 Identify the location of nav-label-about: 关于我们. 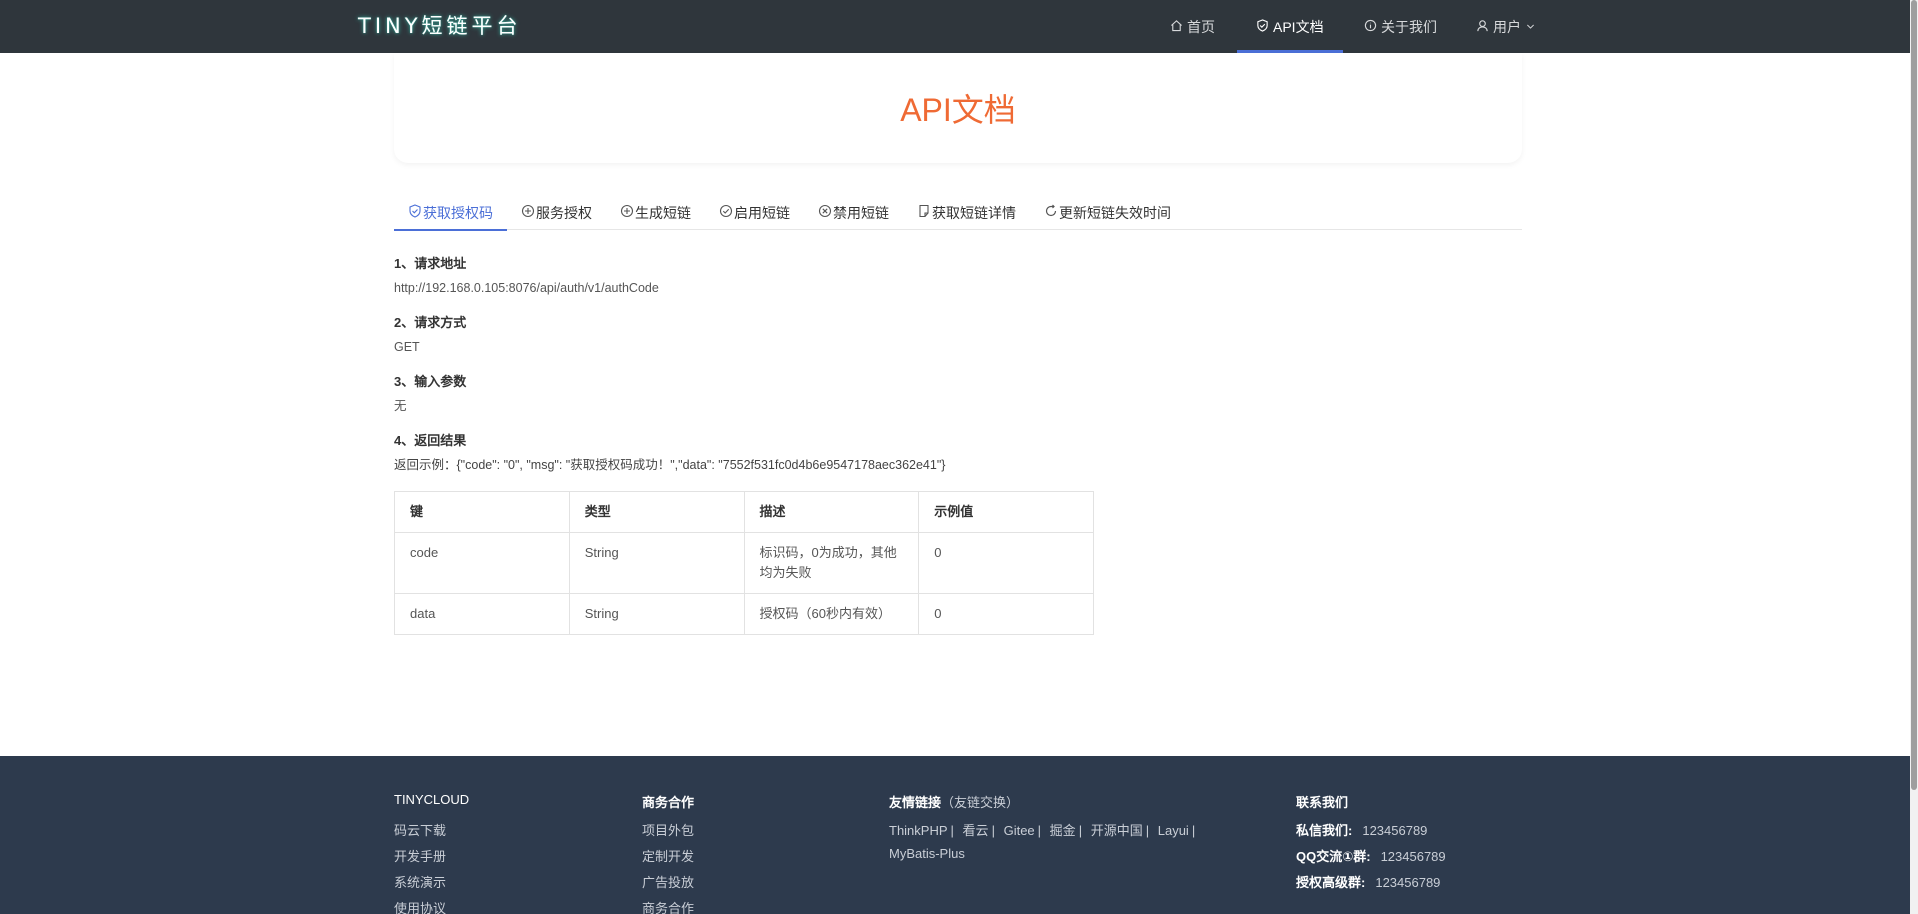
(1409, 26).